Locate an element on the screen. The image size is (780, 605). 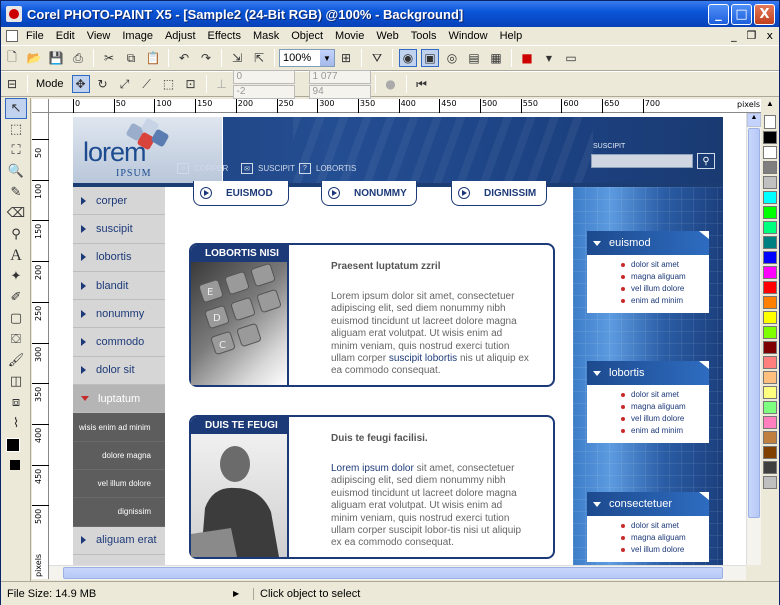
right-box-link: dolor sit amet is located at coordinates (665, 526).